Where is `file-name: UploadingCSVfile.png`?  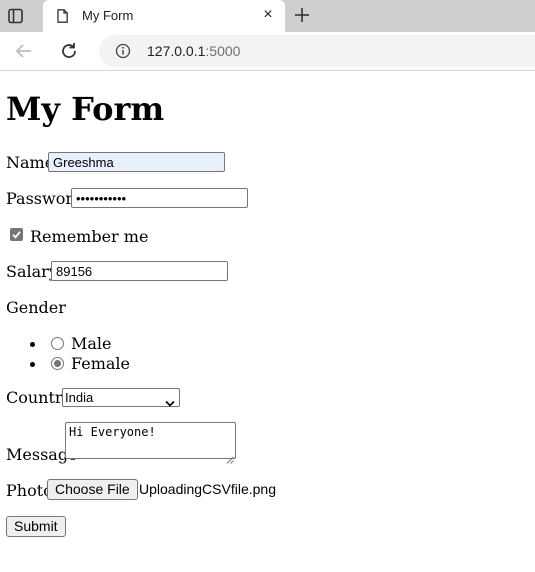
file-name: UploadingCSVfile.png is located at coordinates (207, 489).